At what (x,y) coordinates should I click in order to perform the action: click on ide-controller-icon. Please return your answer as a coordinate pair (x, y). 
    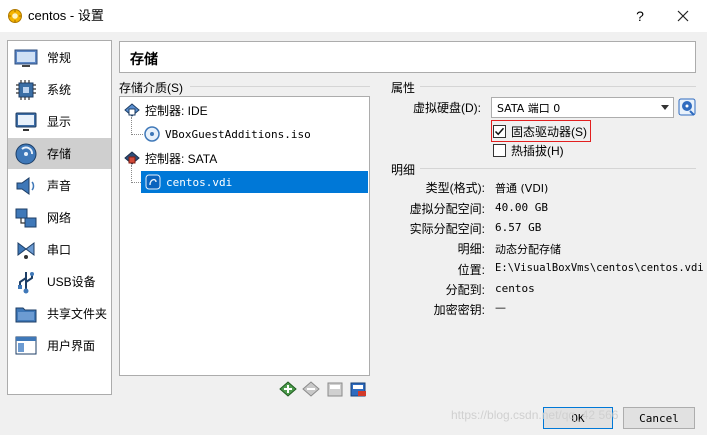
    Looking at the image, I should click on (132, 110).